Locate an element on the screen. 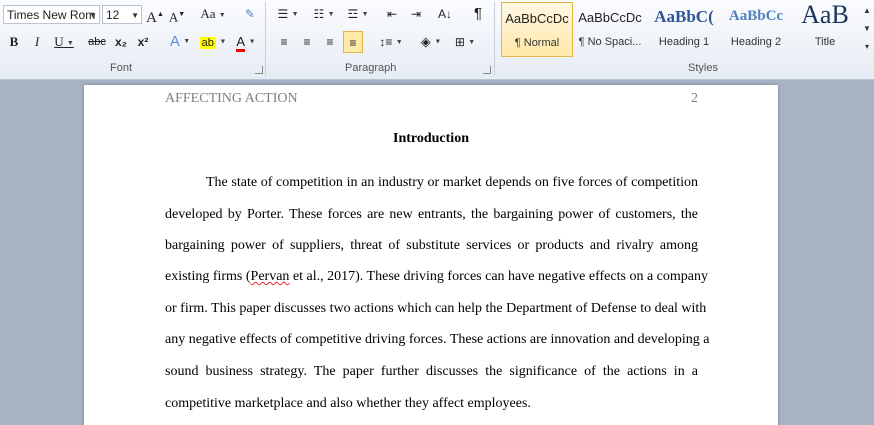 The width and height of the screenshot is (874, 425). font-size-value: 12 is located at coordinates (113, 15).